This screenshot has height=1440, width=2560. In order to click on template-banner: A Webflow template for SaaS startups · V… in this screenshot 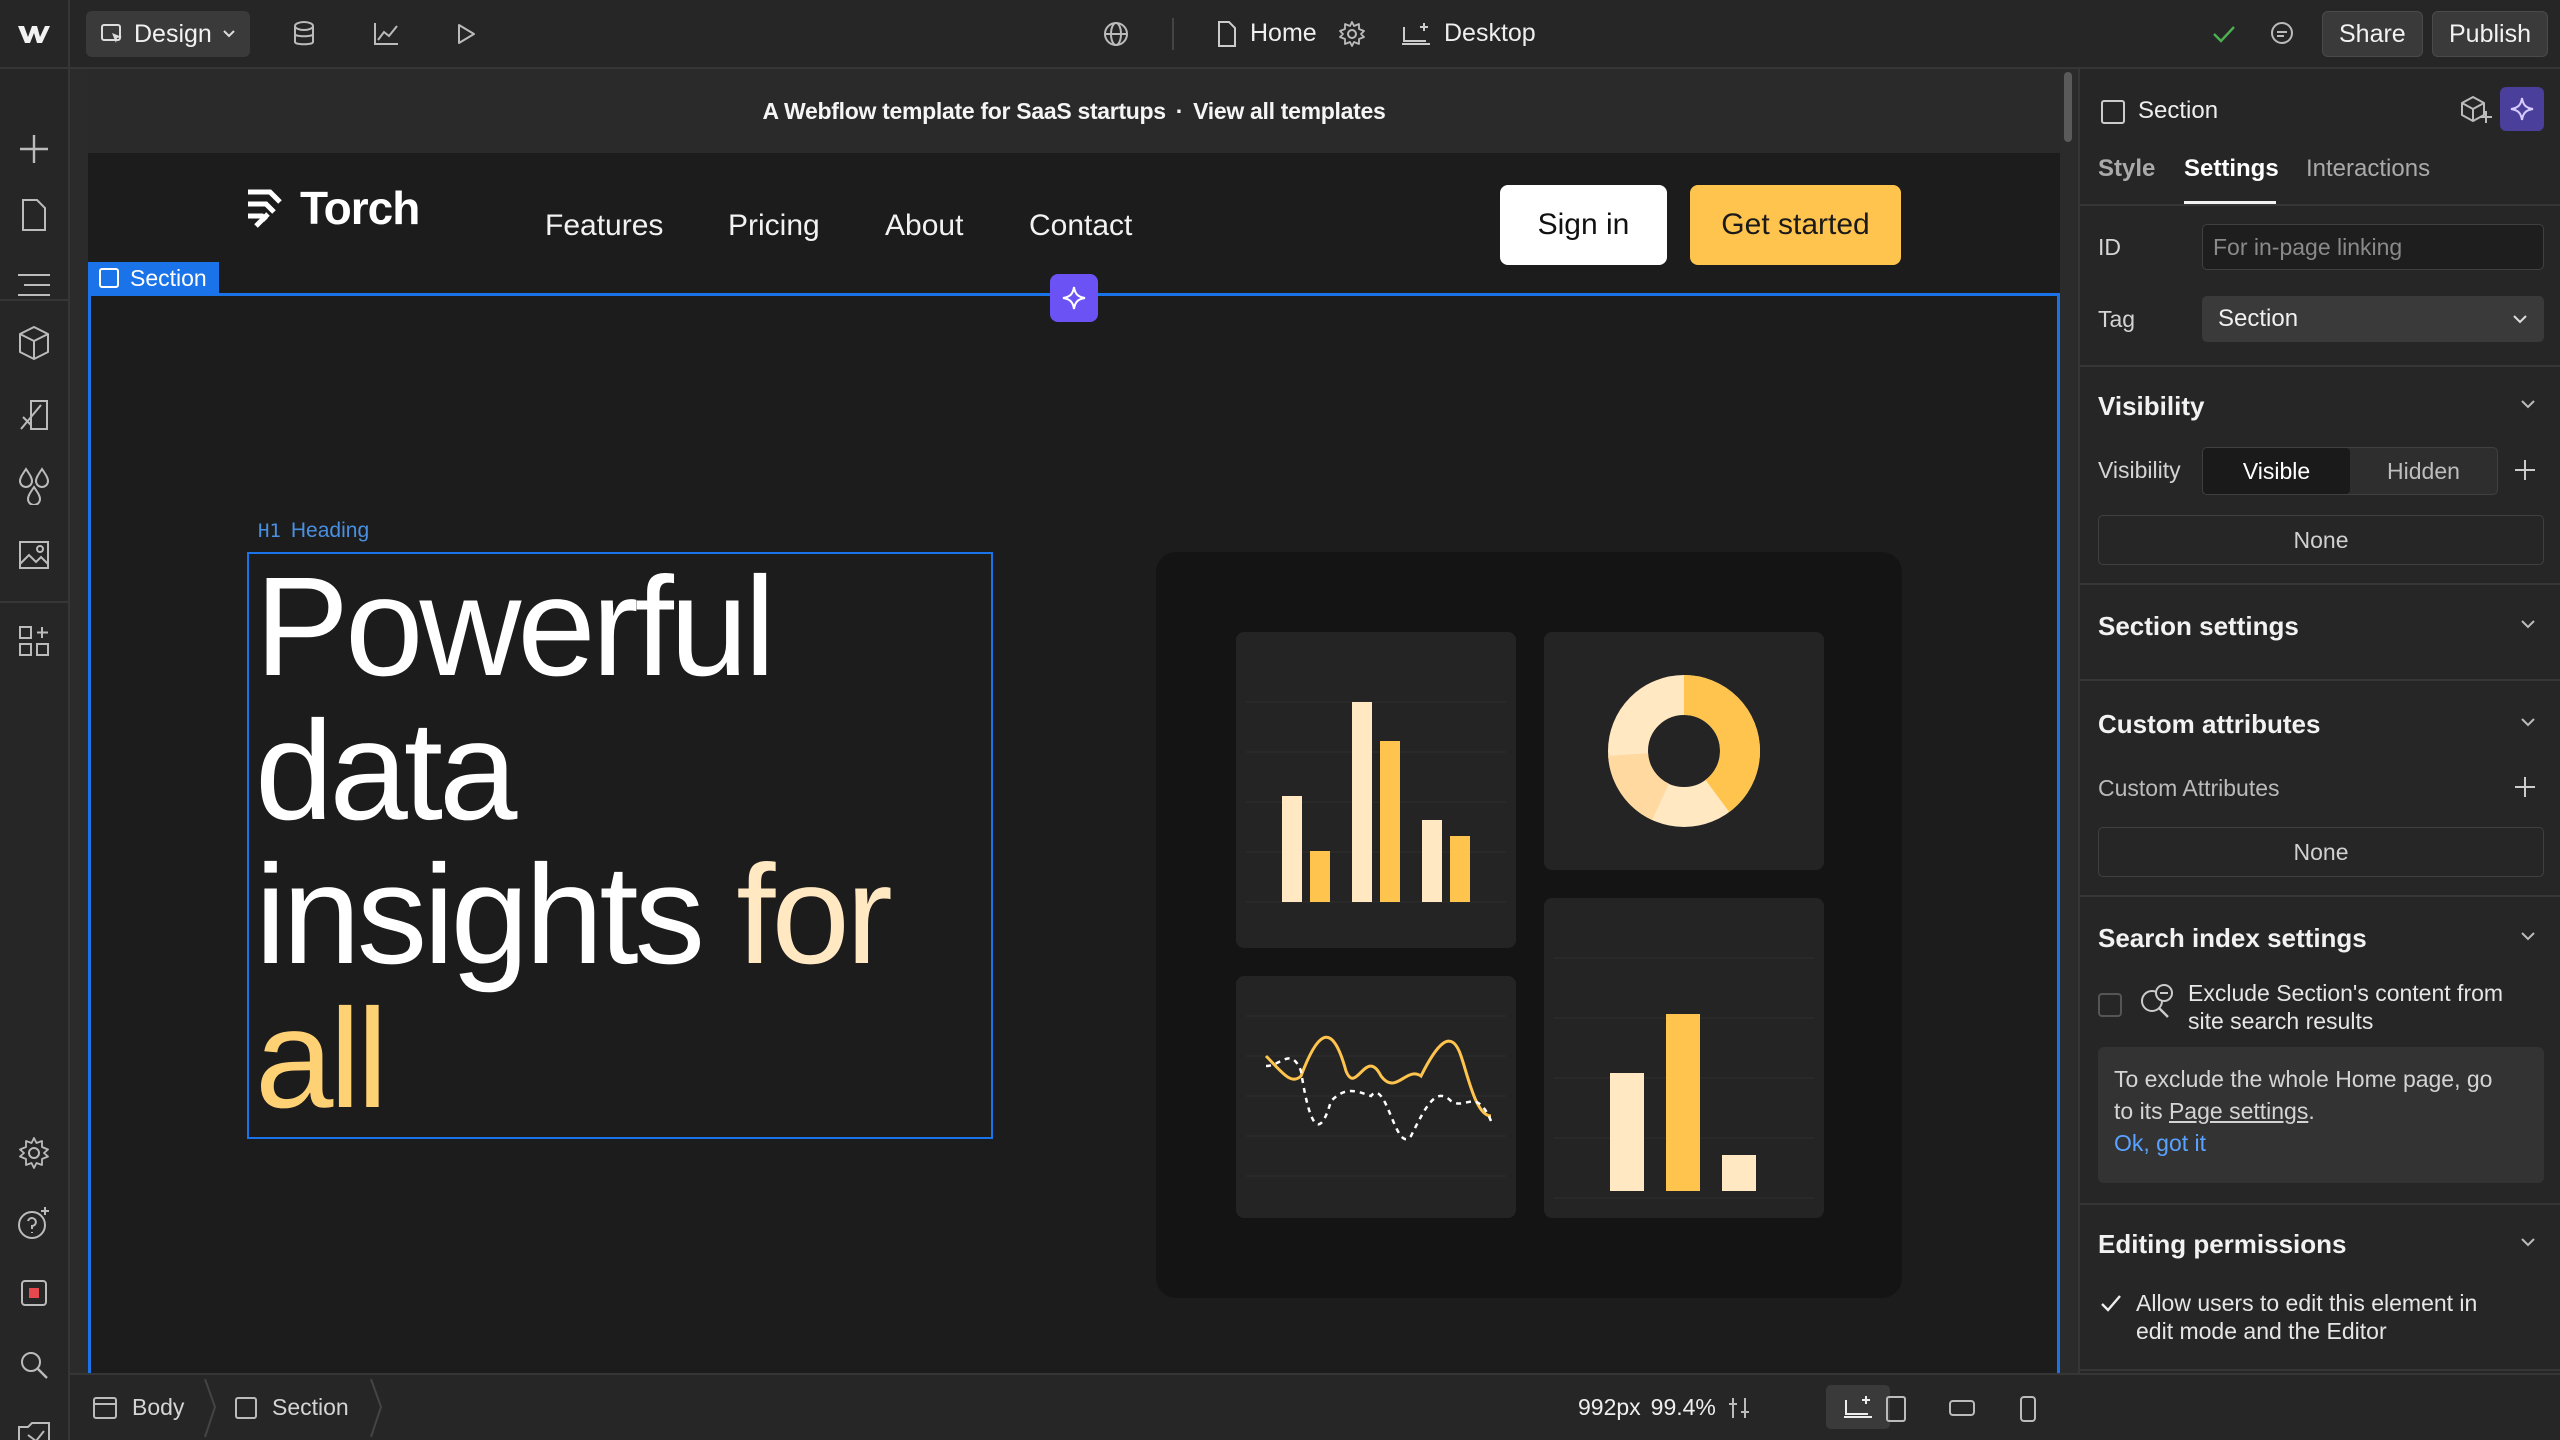, I will do `click(1074, 111)`.